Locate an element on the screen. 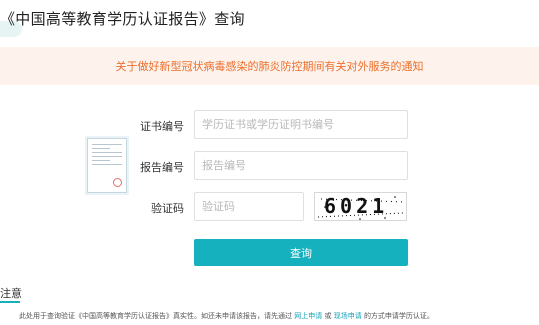  notes-text-before: 此处用于查询验证《中国高等教育学历认证报告》真实性。如还未申请该报告，请先通过 is located at coordinates (155, 316).